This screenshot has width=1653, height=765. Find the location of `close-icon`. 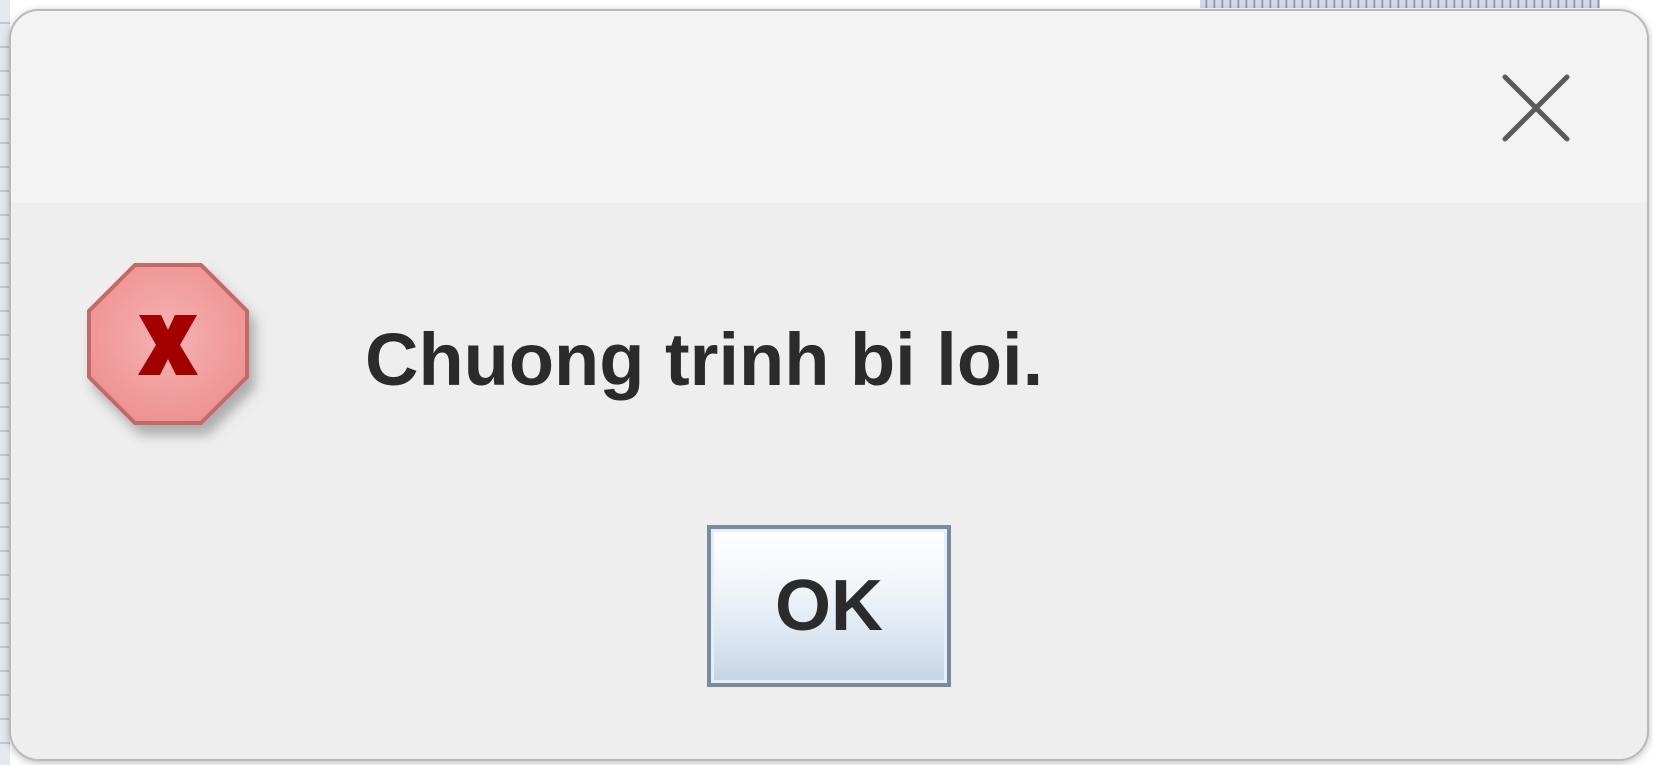

close-icon is located at coordinates (1536, 108).